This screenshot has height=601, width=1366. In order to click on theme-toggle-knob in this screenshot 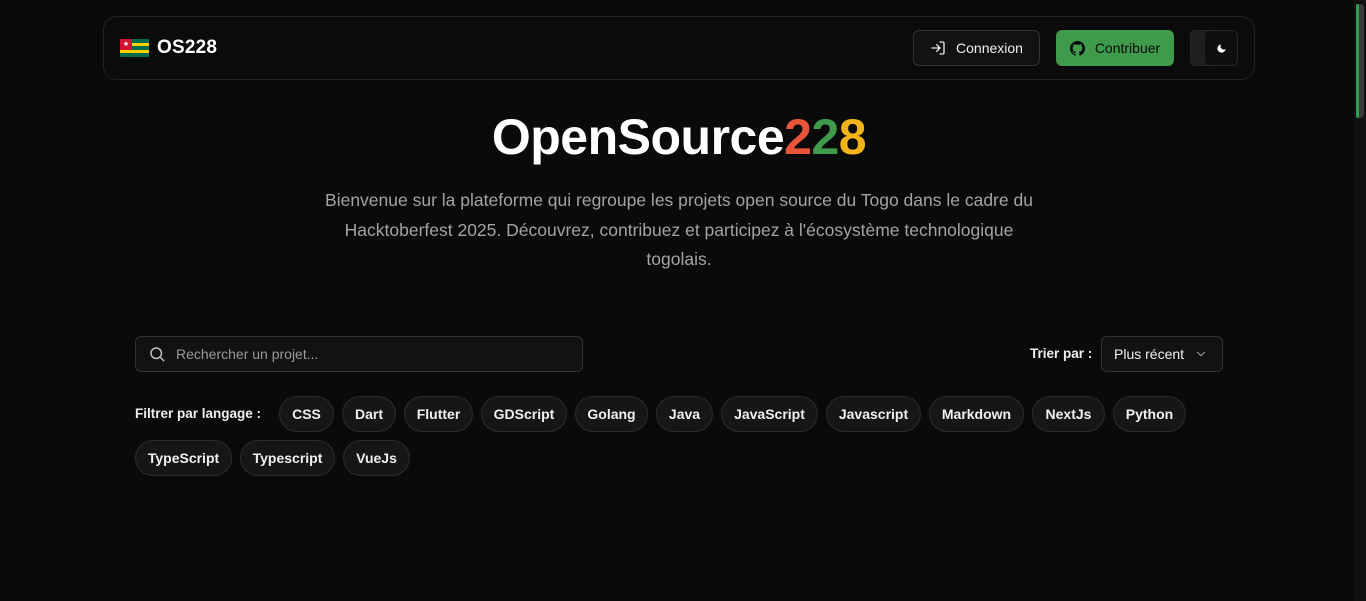, I will do `click(1221, 48)`.